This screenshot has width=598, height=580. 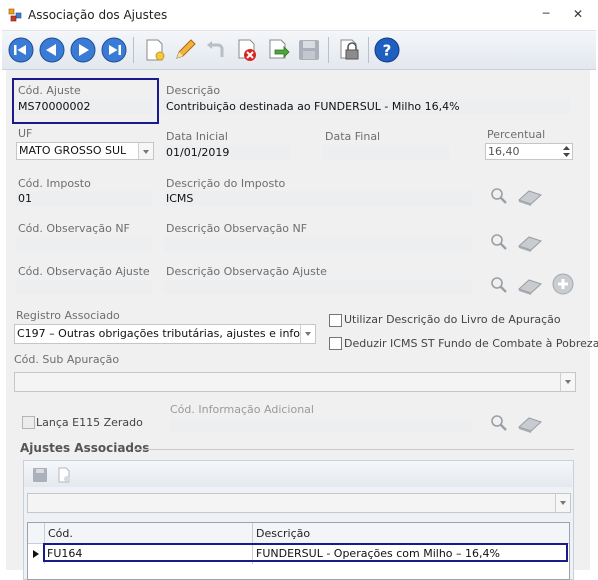 I want to click on utilizar-descricao-checkbox, so click(x=335, y=320).